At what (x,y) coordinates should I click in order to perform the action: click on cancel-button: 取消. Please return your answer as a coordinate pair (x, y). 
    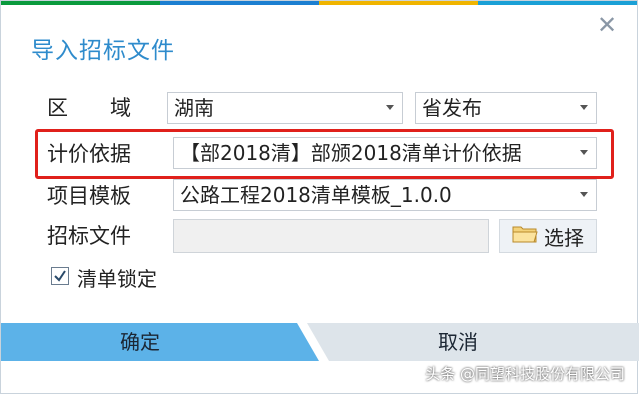
    Looking at the image, I should click on (473, 342).